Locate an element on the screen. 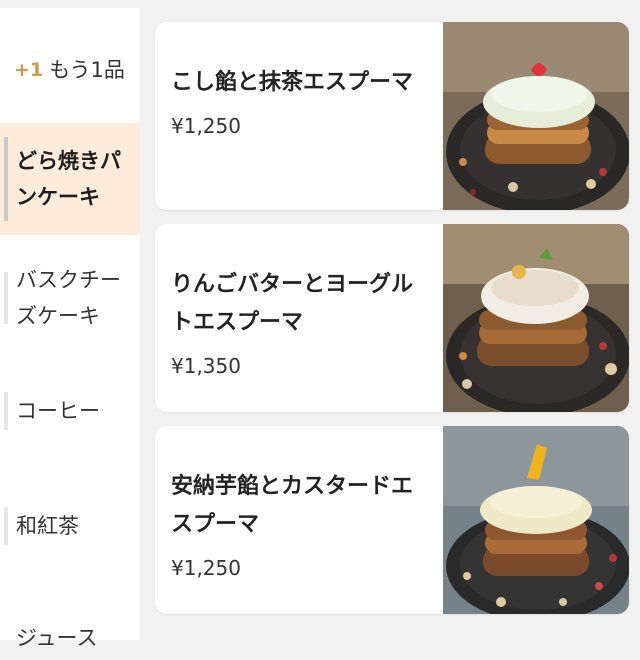 The height and width of the screenshot is (660, 640). menu-item-name: 安納芋餡とカスタードエスプーマ is located at coordinates (292, 505).